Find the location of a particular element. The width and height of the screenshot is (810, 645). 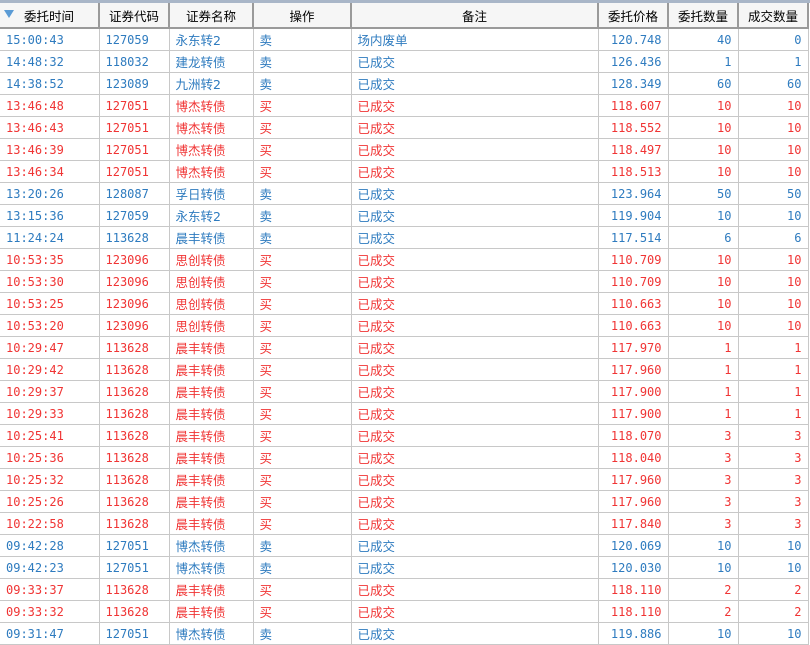

cell-order-time: 10:53:35 is located at coordinates (50, 259).